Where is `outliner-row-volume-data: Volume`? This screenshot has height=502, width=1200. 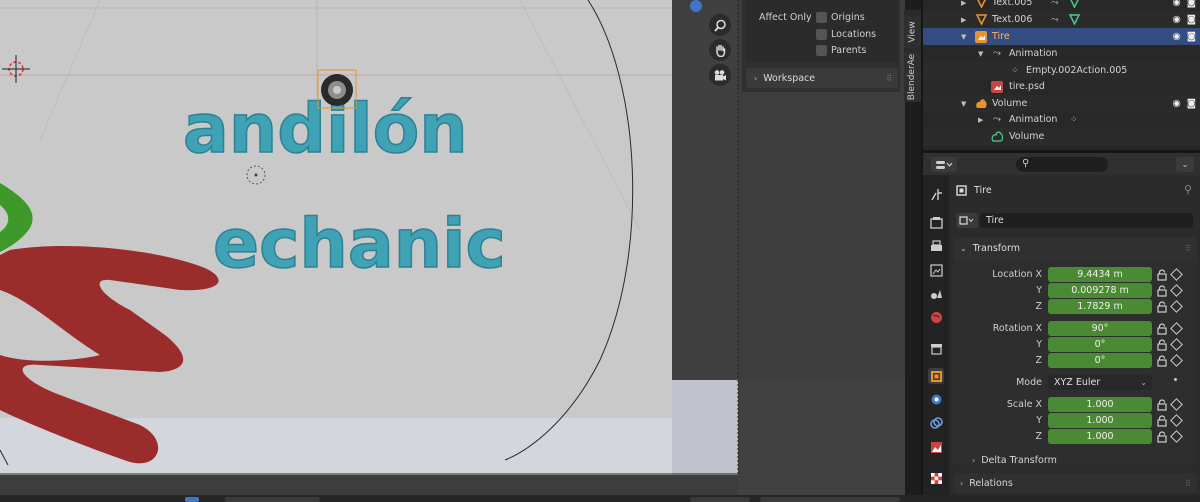
outliner-row-volume-data: Volume is located at coordinates (1061, 136).